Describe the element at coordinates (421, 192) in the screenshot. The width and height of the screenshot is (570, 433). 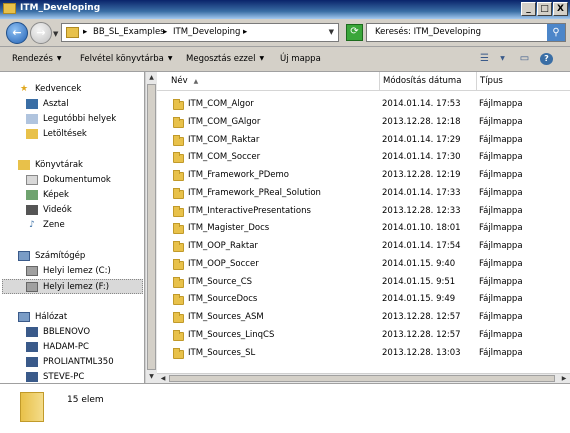
I see `file-modified: 2014.01.14. 17:33` at that location.